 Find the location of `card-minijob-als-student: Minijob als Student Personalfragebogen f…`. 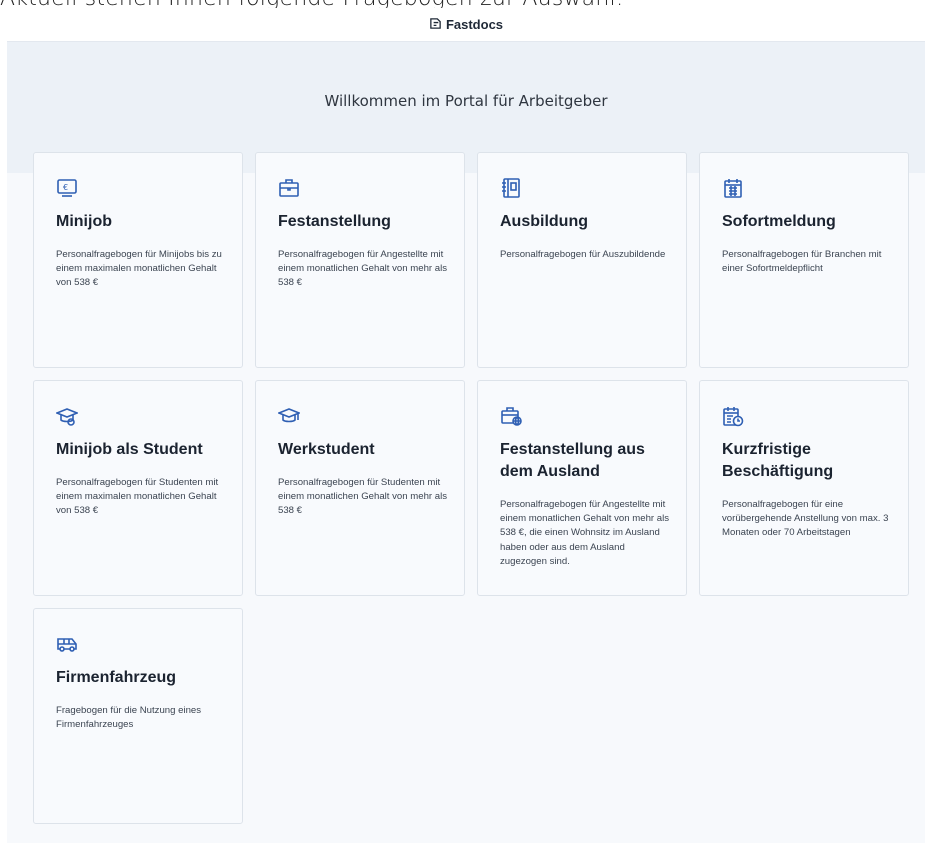

card-minijob-als-student: Minijob als Student Personalfragebogen f… is located at coordinates (138, 488).